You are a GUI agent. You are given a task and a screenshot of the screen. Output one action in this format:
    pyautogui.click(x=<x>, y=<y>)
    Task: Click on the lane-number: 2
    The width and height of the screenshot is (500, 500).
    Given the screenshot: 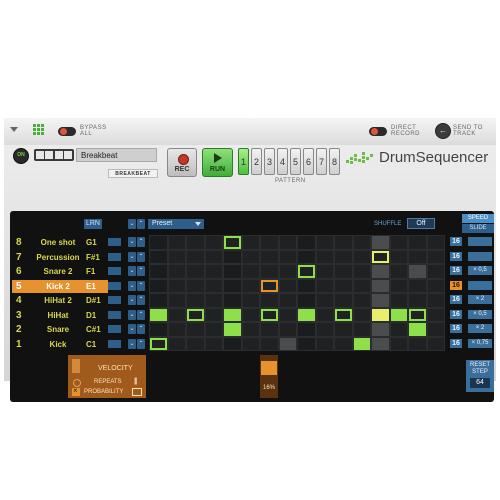 What is the action you would take?
    pyautogui.click(x=19, y=329)
    